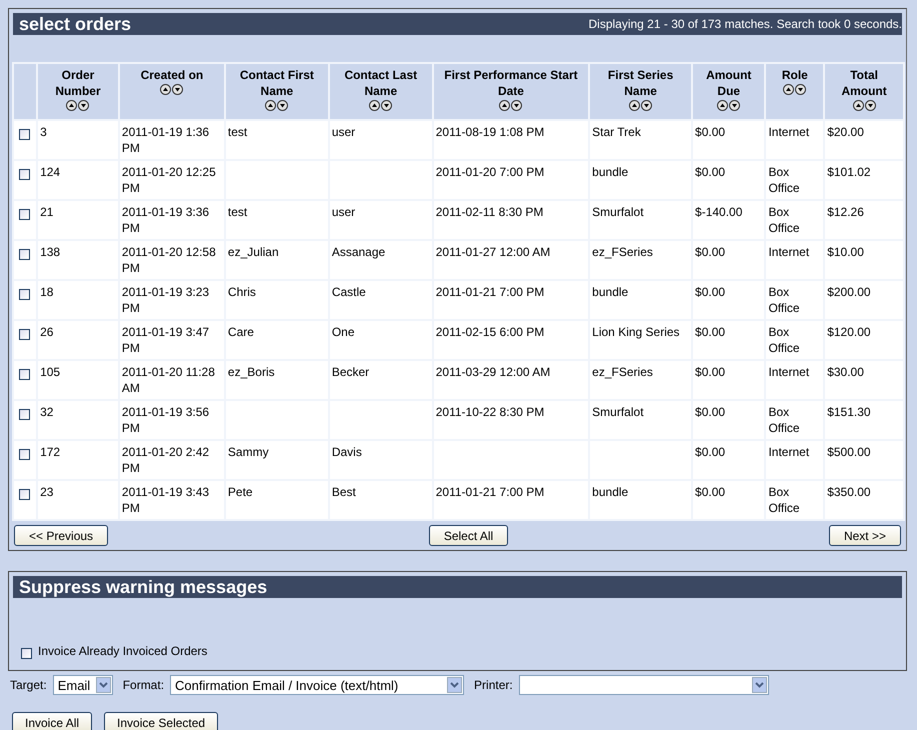 Image resolution: width=917 pixels, height=730 pixels. Describe the element at coordinates (864, 535) in the screenshot. I see `next-button: Next >>` at that location.